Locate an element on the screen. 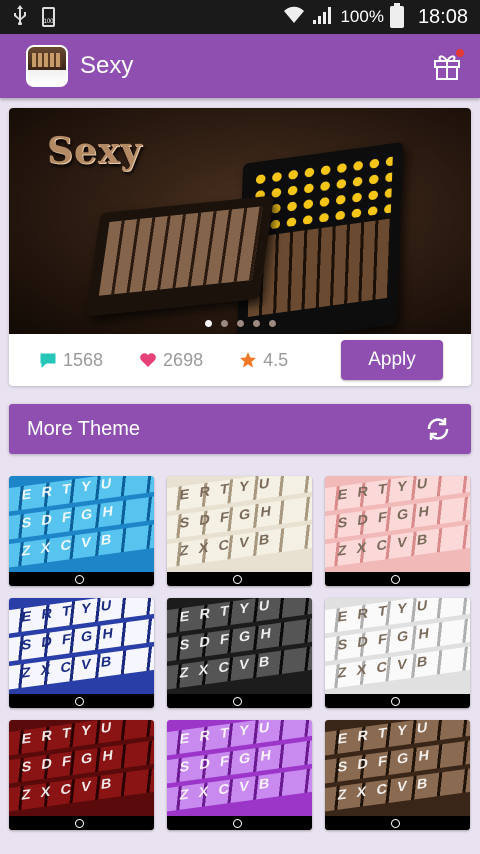 Image resolution: width=480 pixels, height=854 pixels. theme-tile-navy: ERTYU SDFGH ZXCVB is located at coordinates (81, 653).